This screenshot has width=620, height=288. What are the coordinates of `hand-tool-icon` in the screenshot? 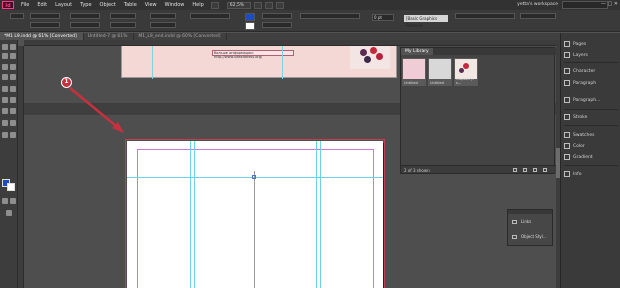 It's located at (5, 135).